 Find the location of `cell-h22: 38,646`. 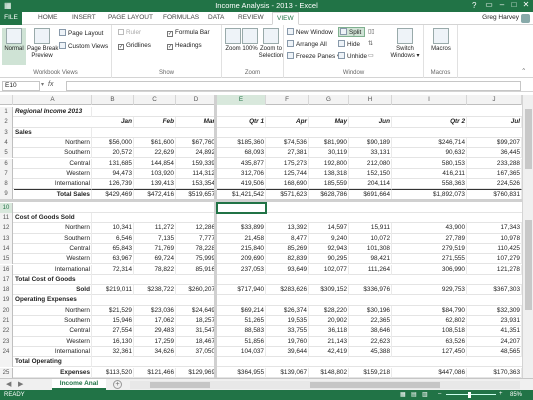

cell-h22: 38,646 is located at coordinates (370, 331).